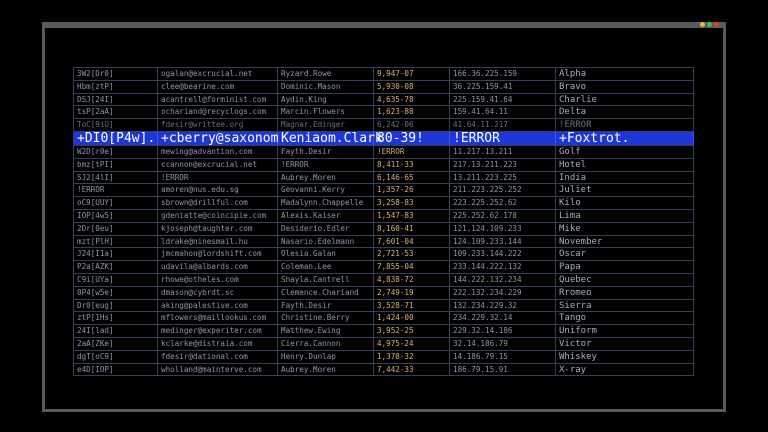 The width and height of the screenshot is (768, 432). Describe the element at coordinates (116, 279) in the screenshot. I see `cell-id: C9i[UYa]` at that location.